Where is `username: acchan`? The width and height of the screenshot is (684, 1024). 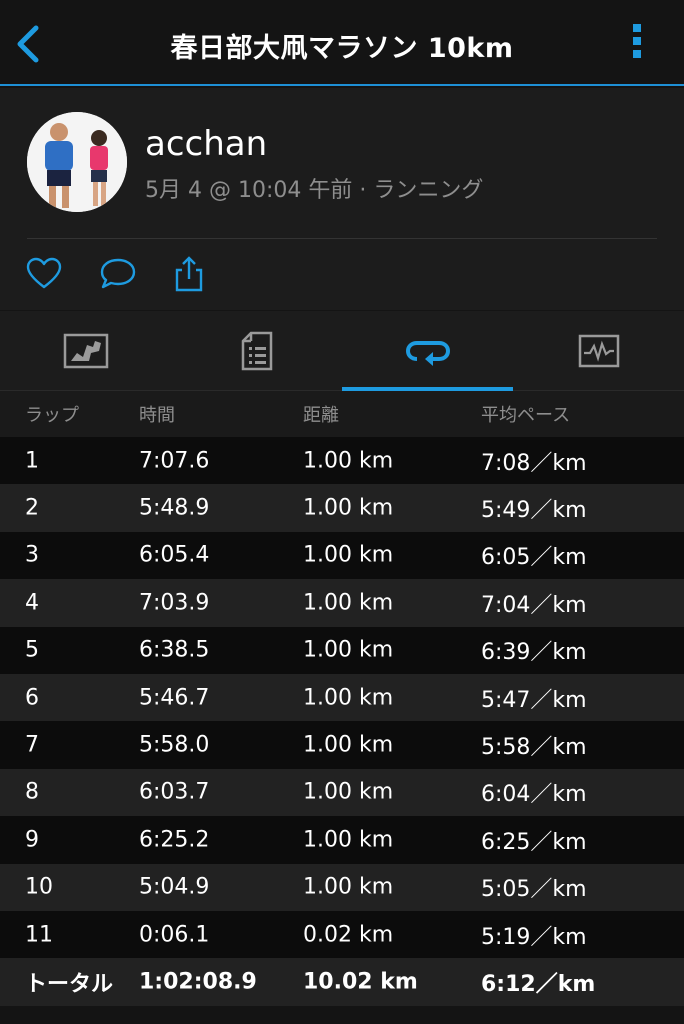
username: acchan is located at coordinates (206, 144).